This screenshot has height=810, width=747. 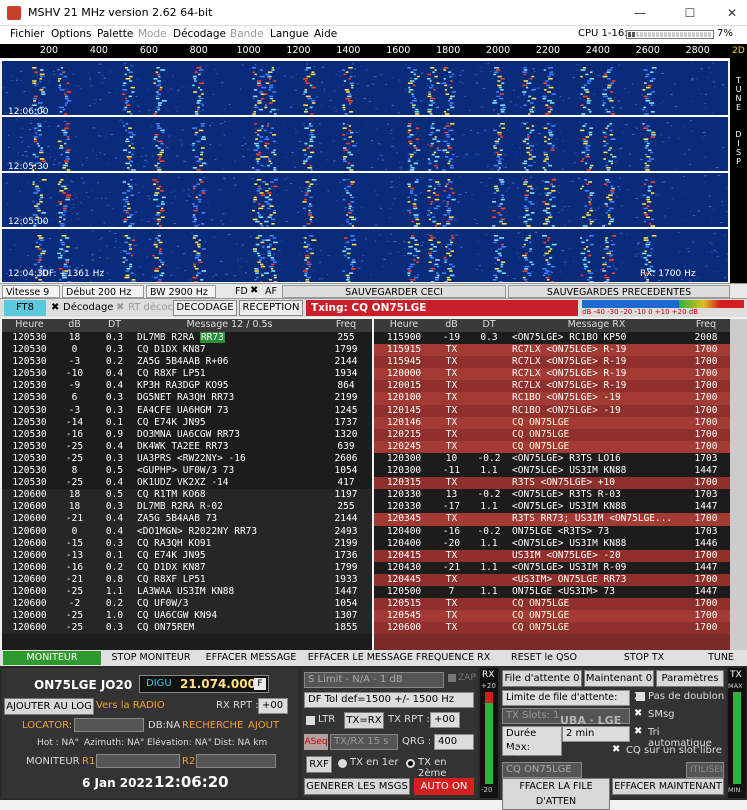 I want to click on effacer-message-button: EFFACER MESSAGE, so click(x=251, y=658).